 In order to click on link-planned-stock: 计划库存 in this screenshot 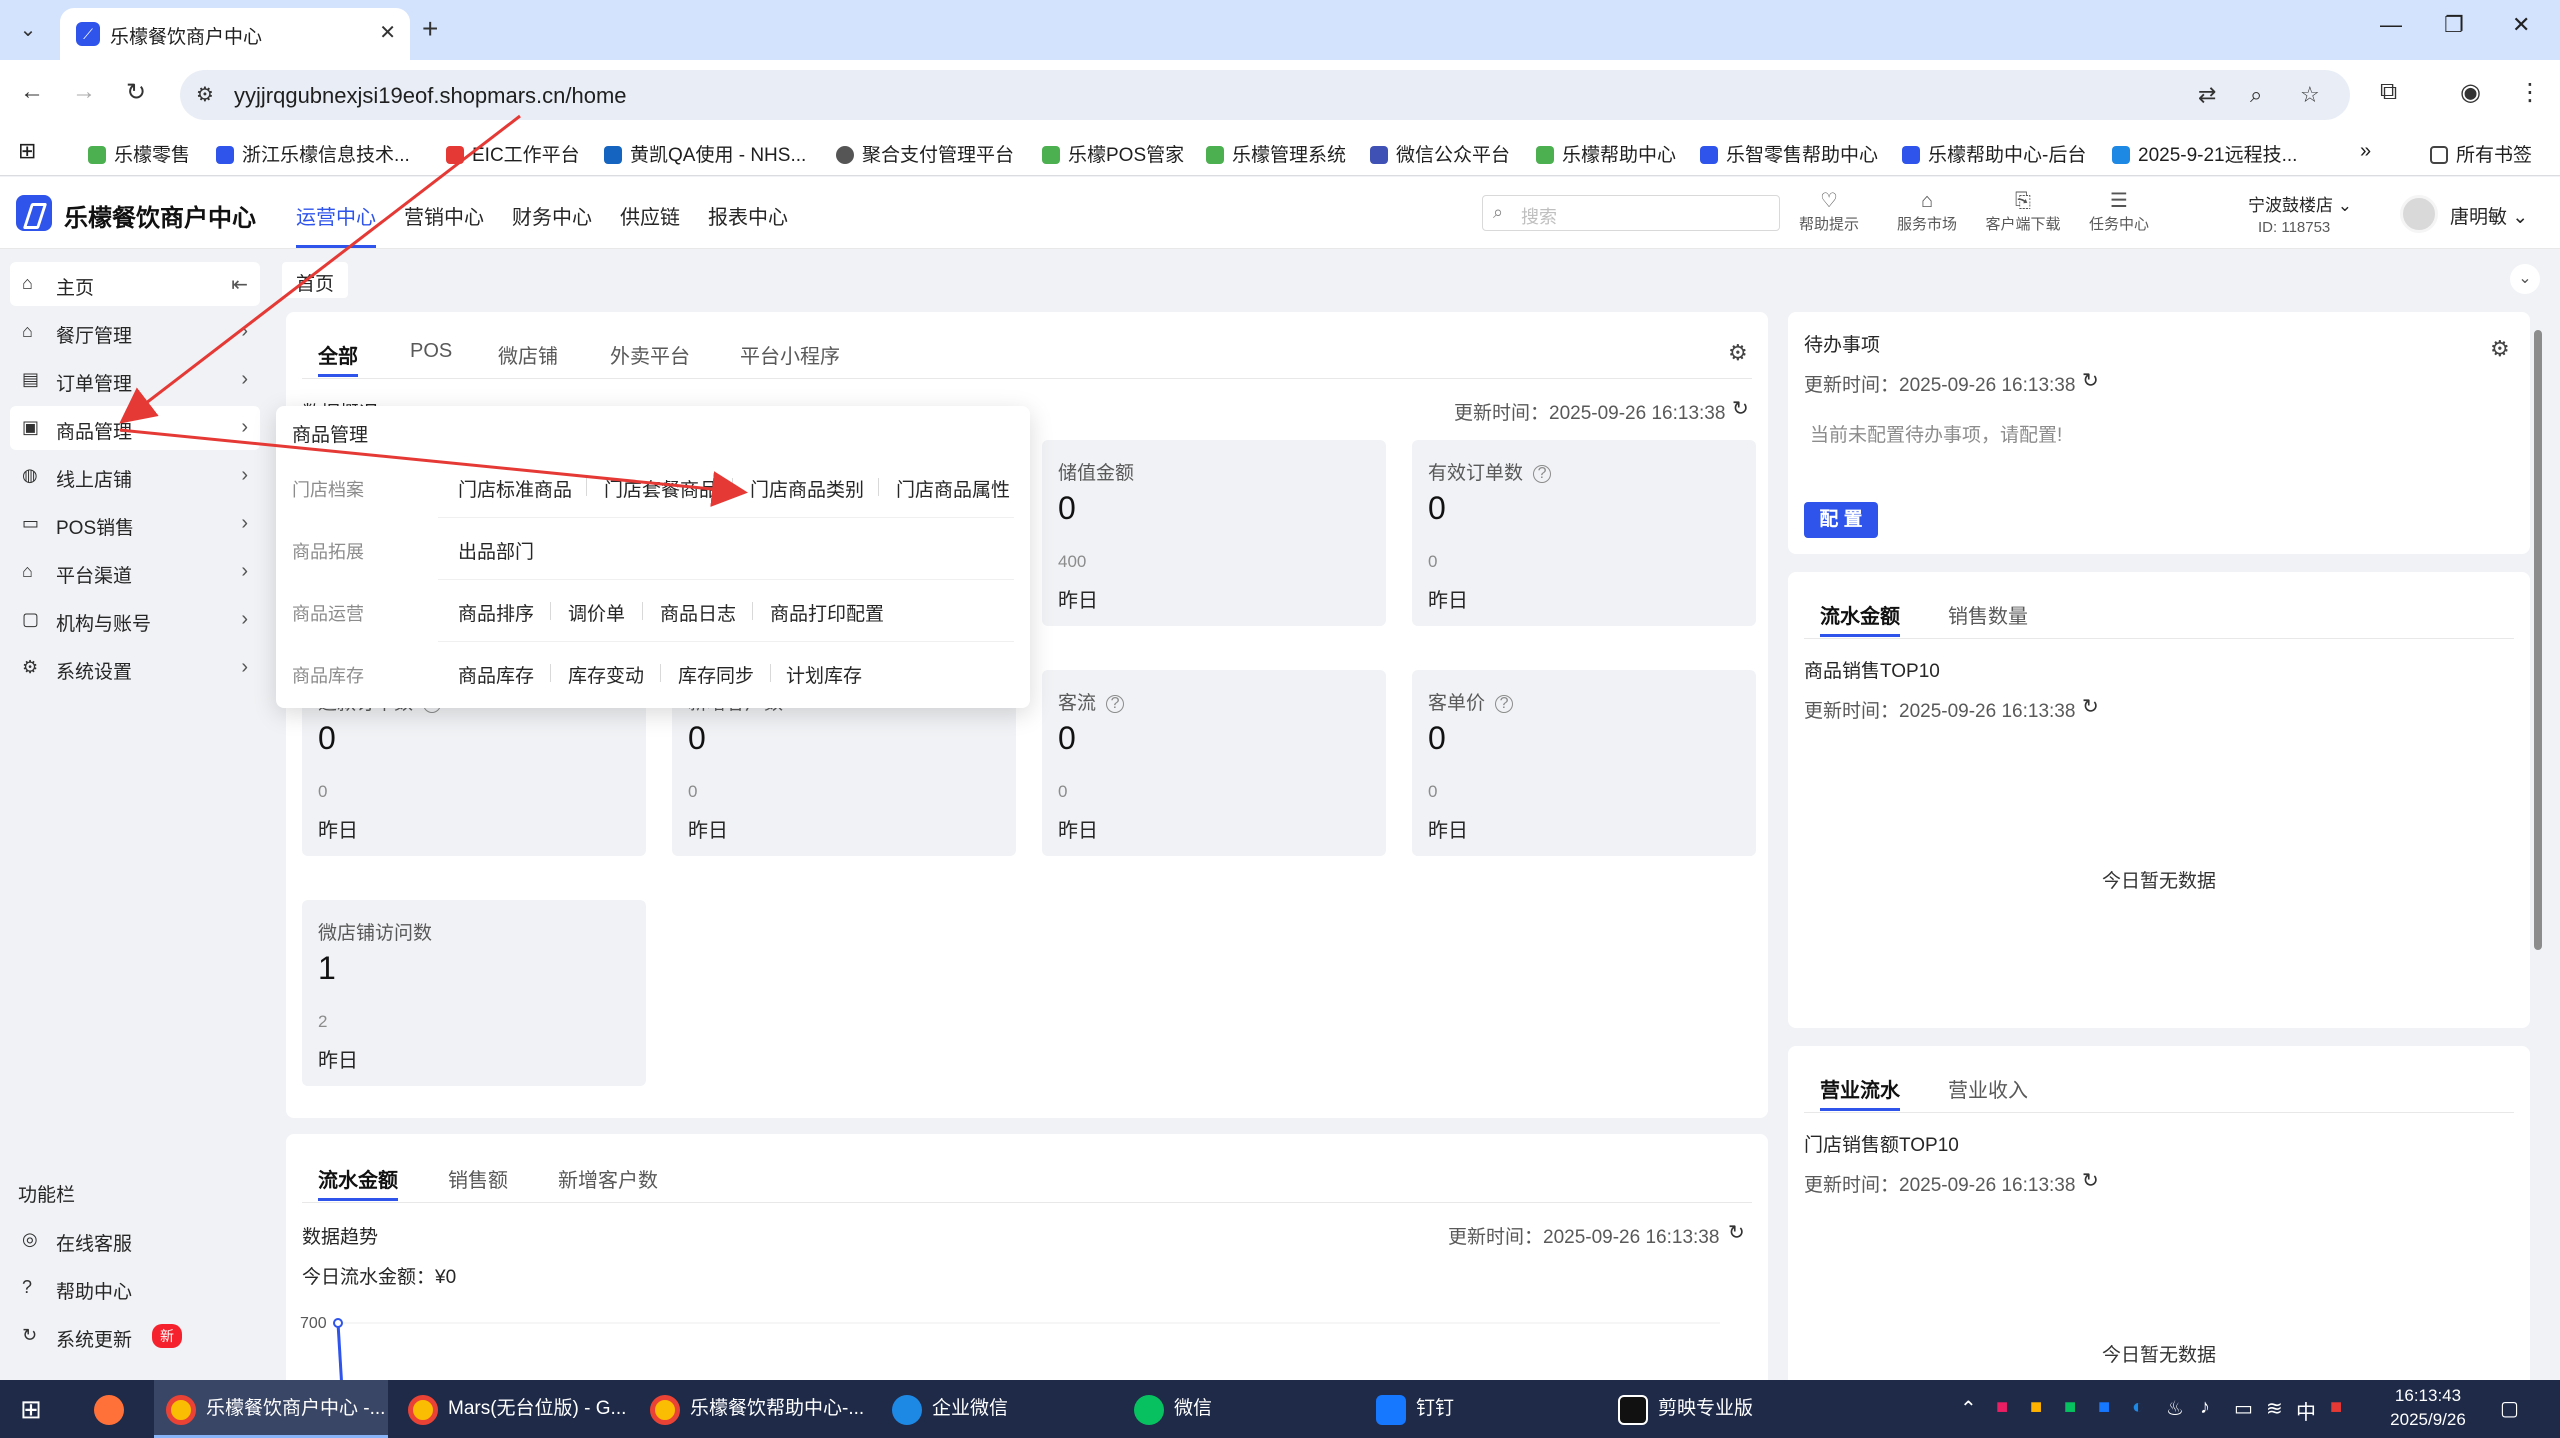, I will do `click(824, 674)`.